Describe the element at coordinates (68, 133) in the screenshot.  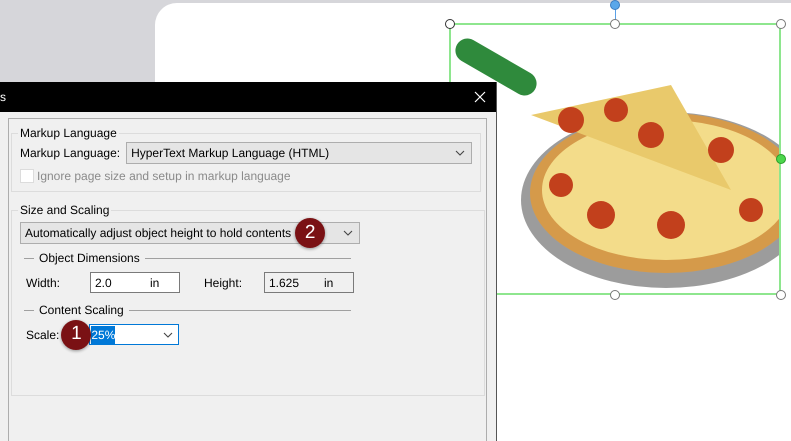
I see `group-title: Markup Language` at that location.